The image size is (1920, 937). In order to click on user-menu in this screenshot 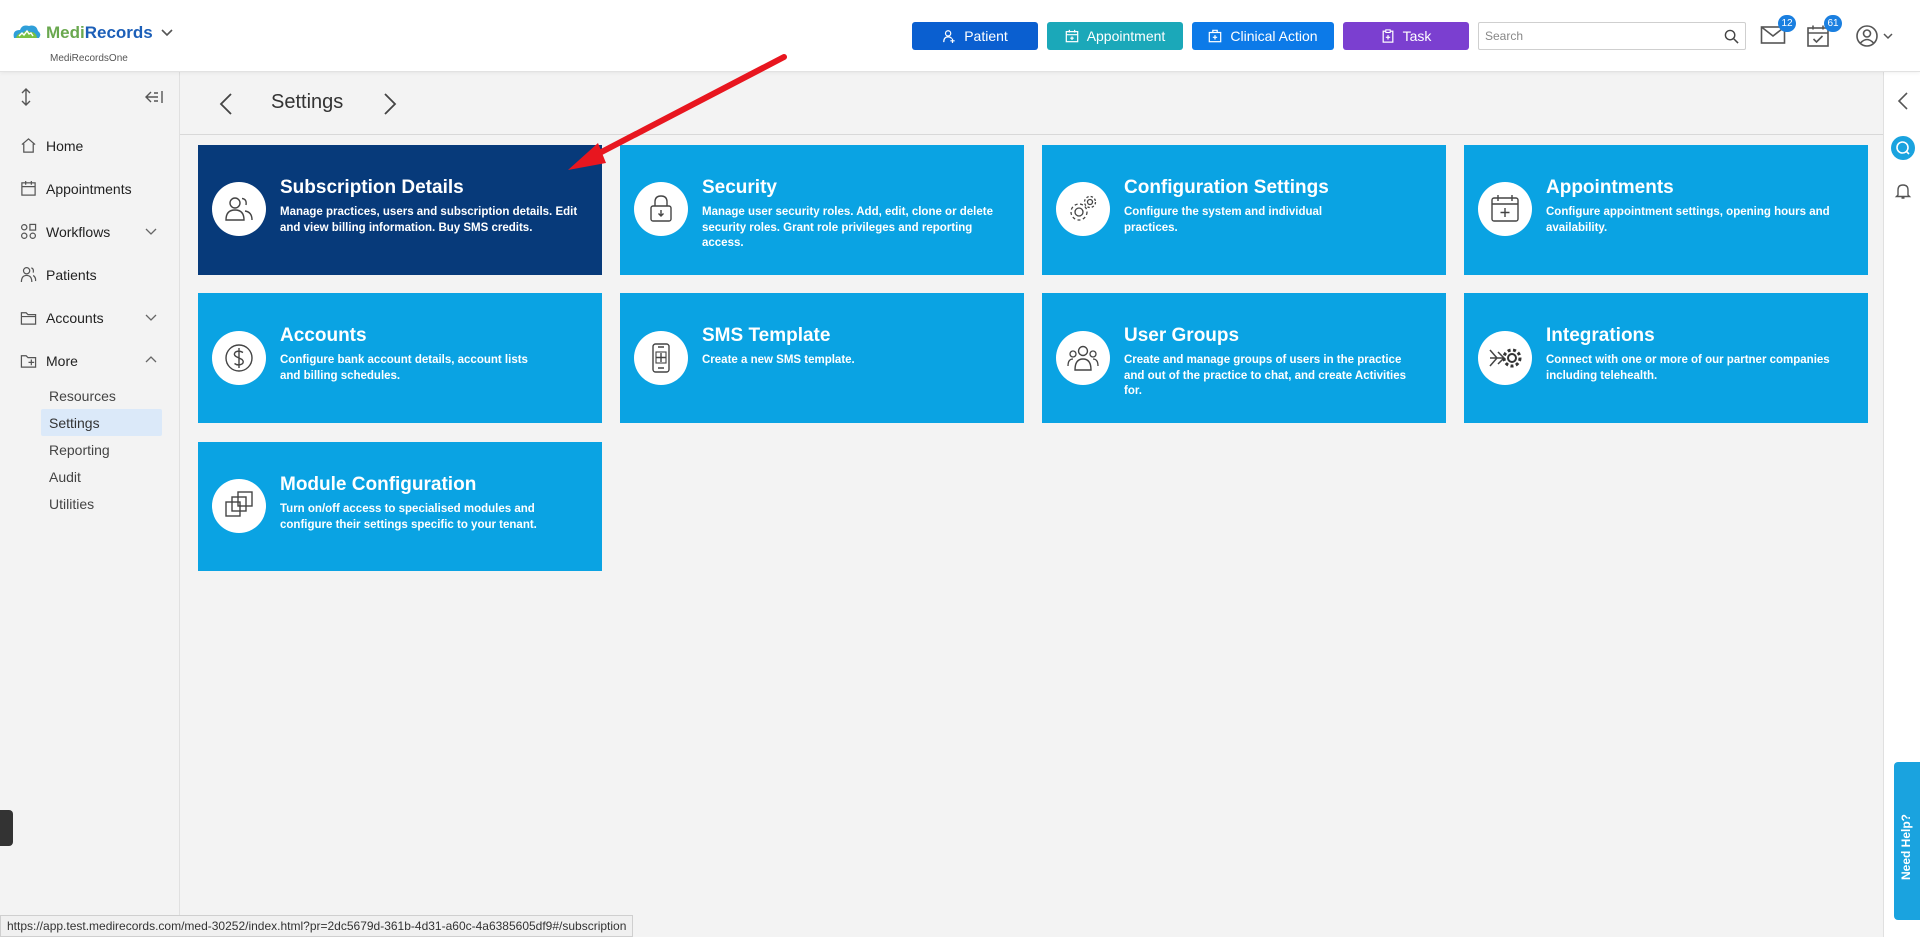, I will do `click(1875, 37)`.